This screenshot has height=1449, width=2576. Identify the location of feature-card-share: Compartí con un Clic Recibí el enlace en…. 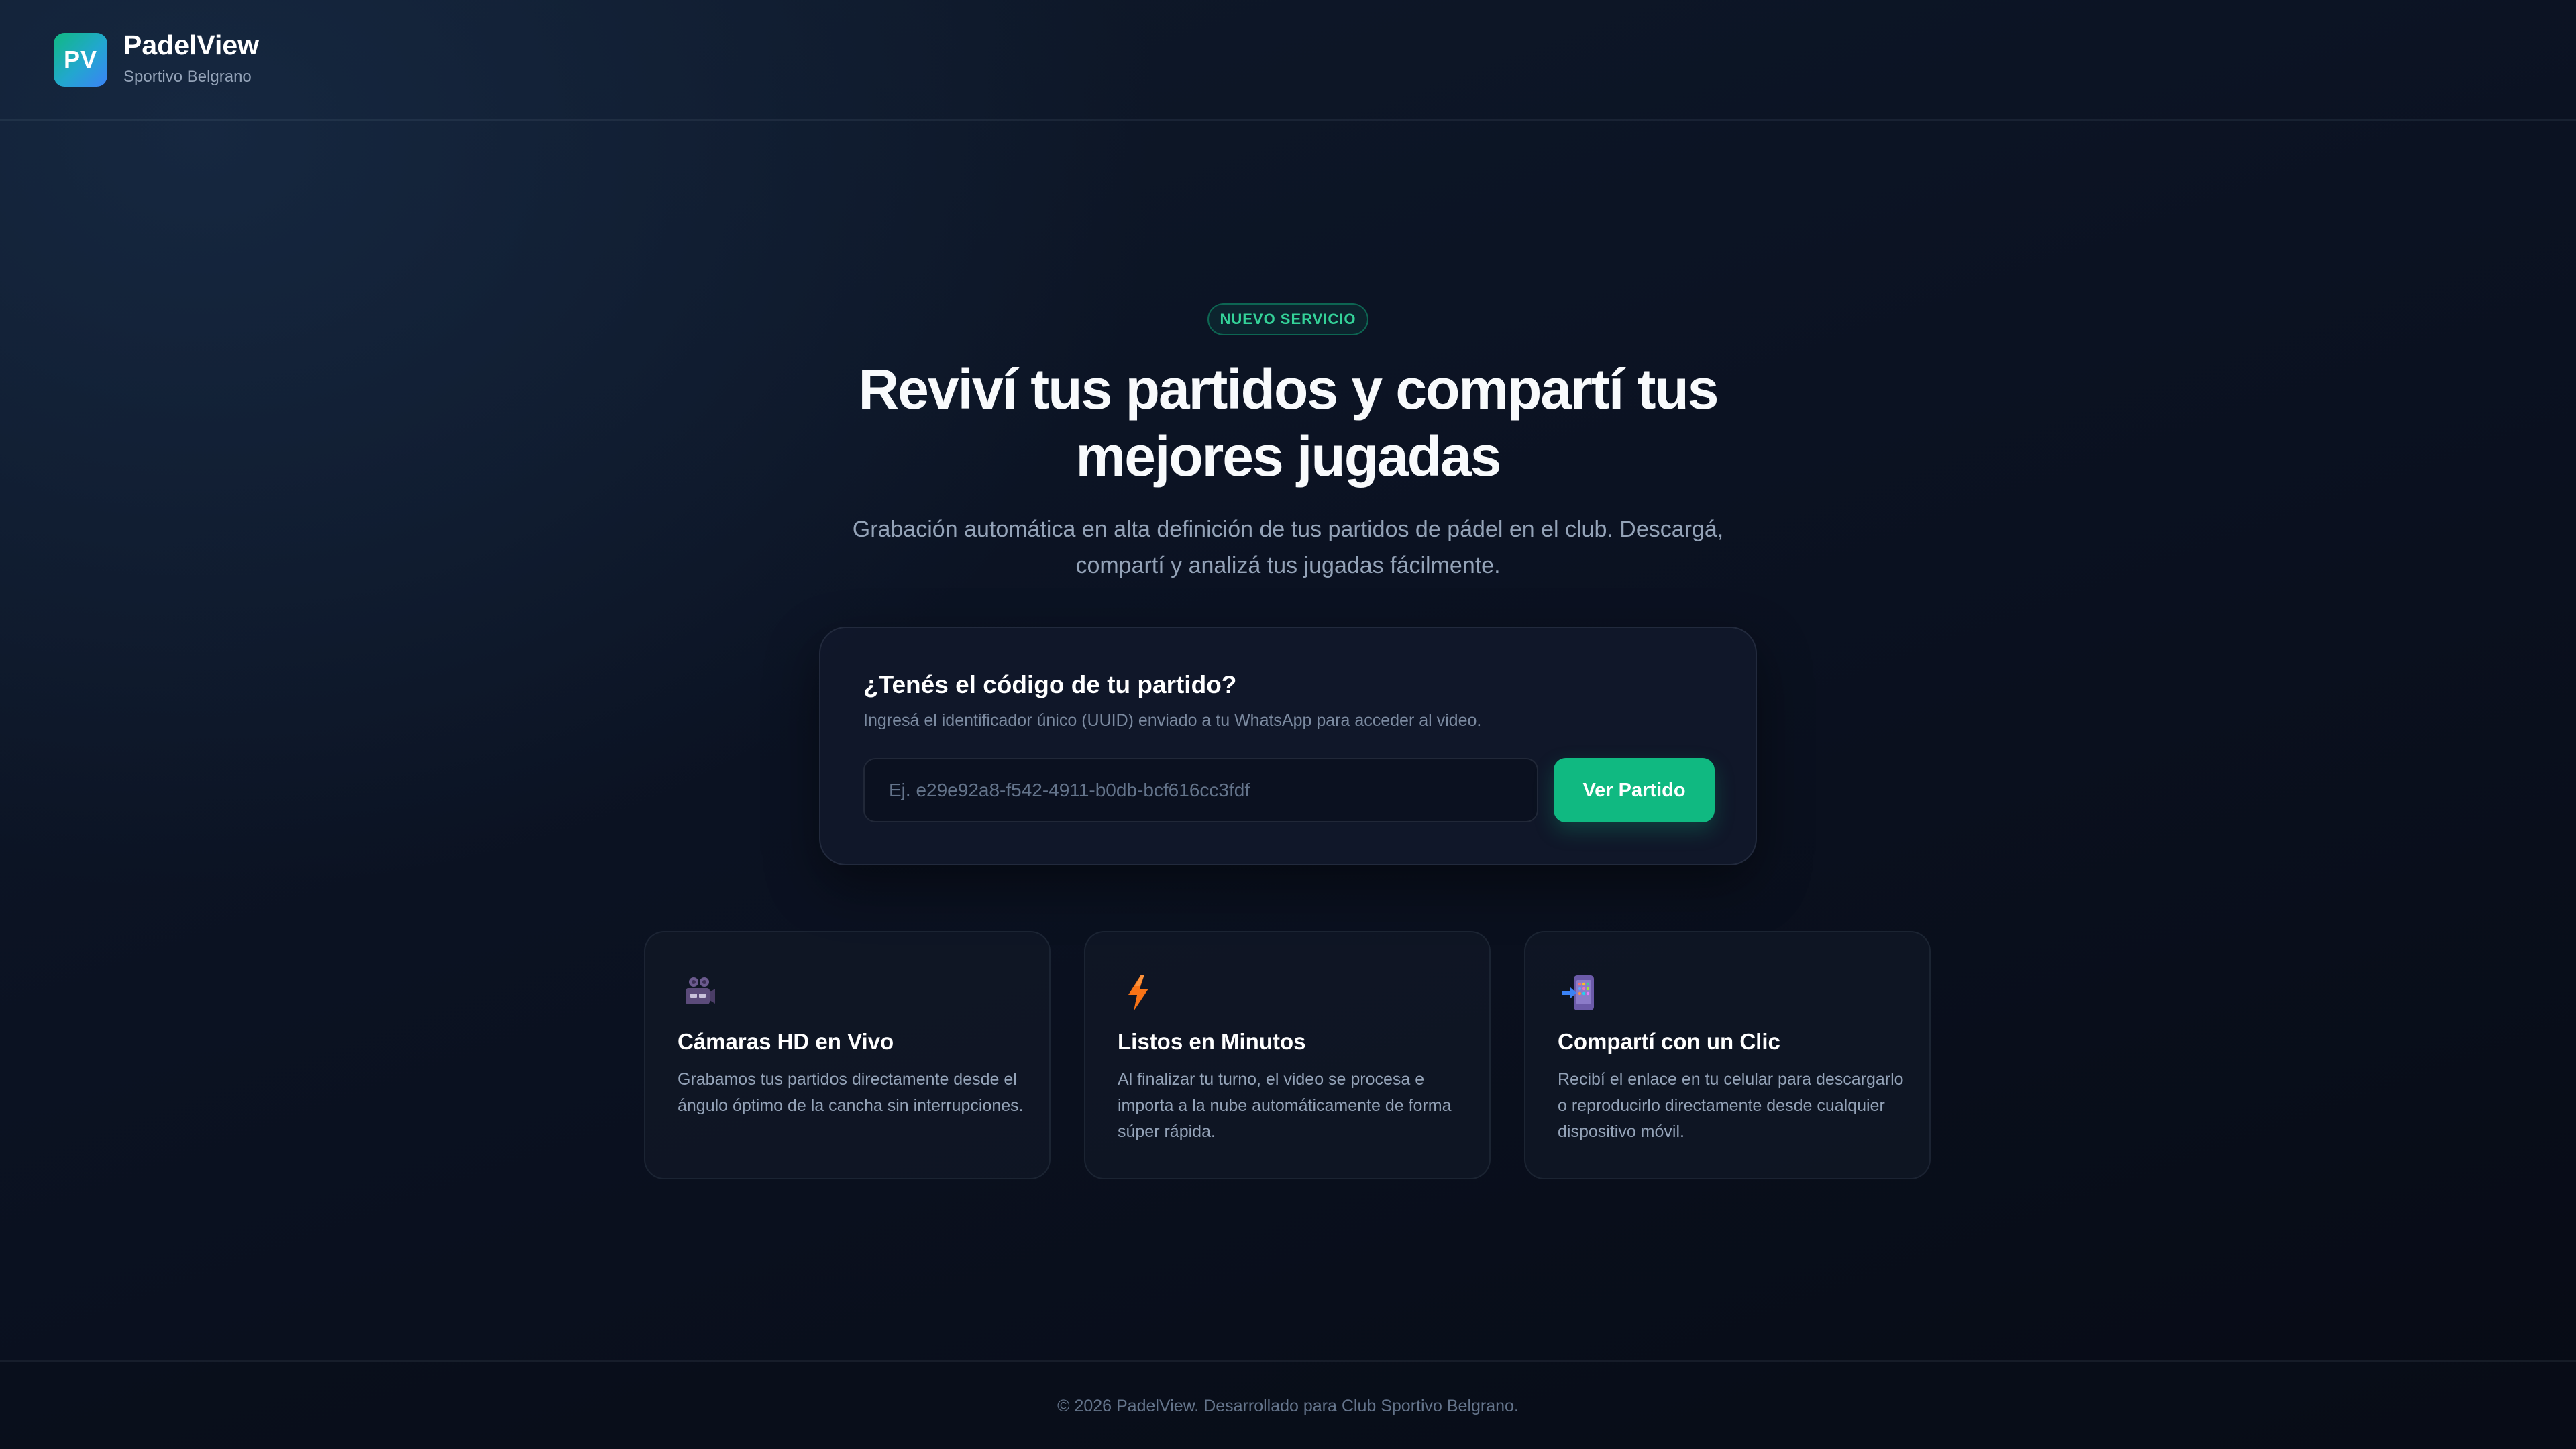
(1727, 1055).